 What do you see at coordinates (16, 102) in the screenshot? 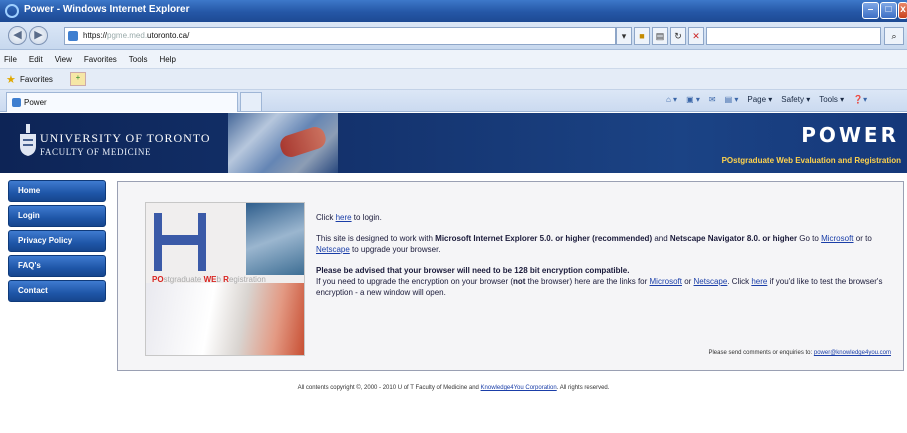
I see `favicon-icon` at bounding box center [16, 102].